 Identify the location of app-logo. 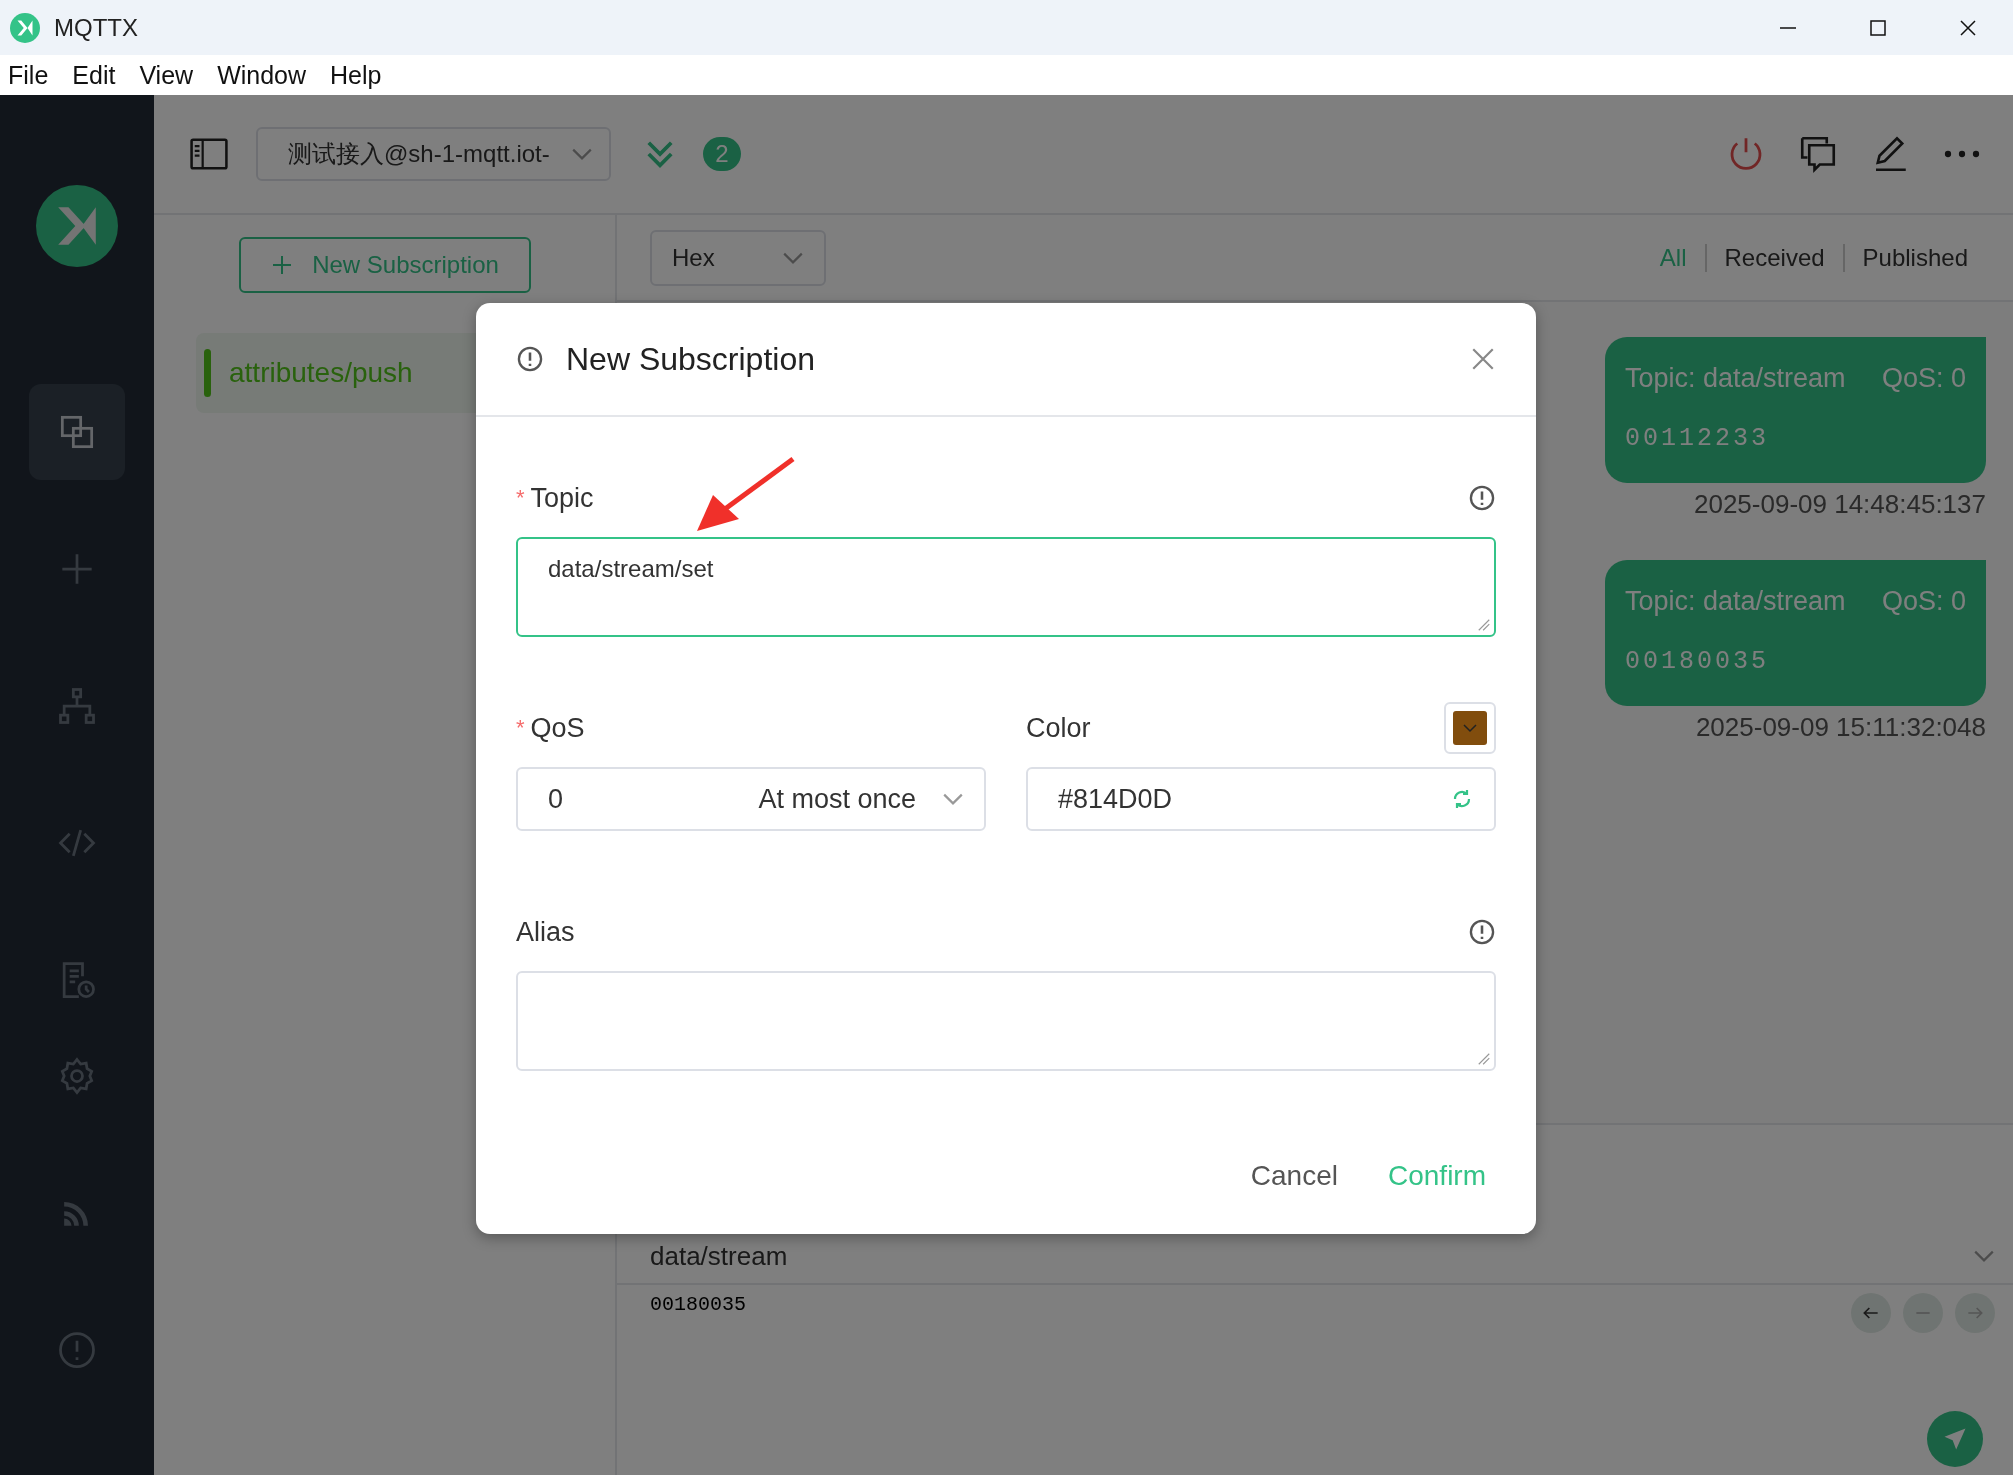
(25, 27).